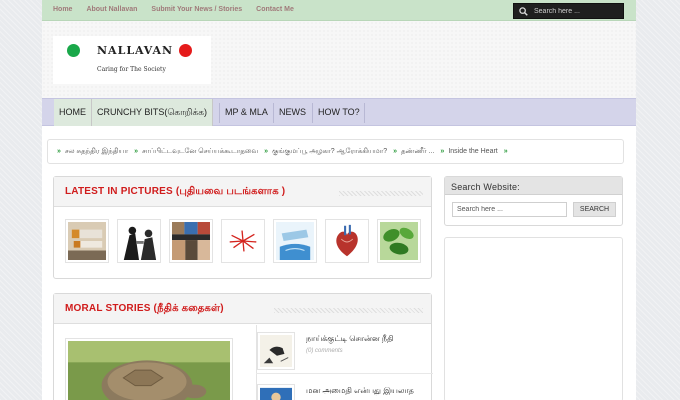 The image size is (680, 400). Describe the element at coordinates (144, 308) in the screenshot. I see `moral-stories-title: MORAL STORIES (நீதிக் கதைகள்)` at that location.